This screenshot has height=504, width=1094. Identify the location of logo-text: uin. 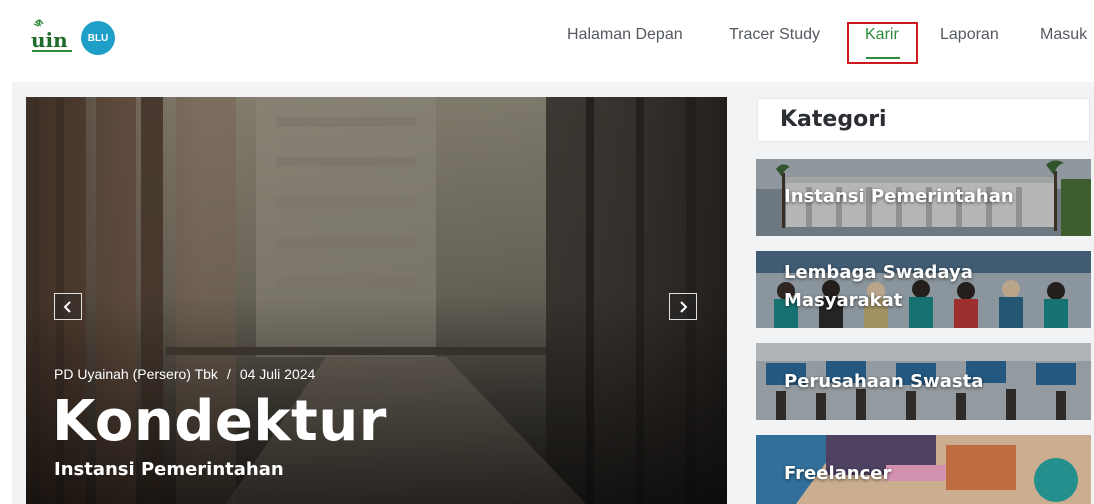
(49, 40).